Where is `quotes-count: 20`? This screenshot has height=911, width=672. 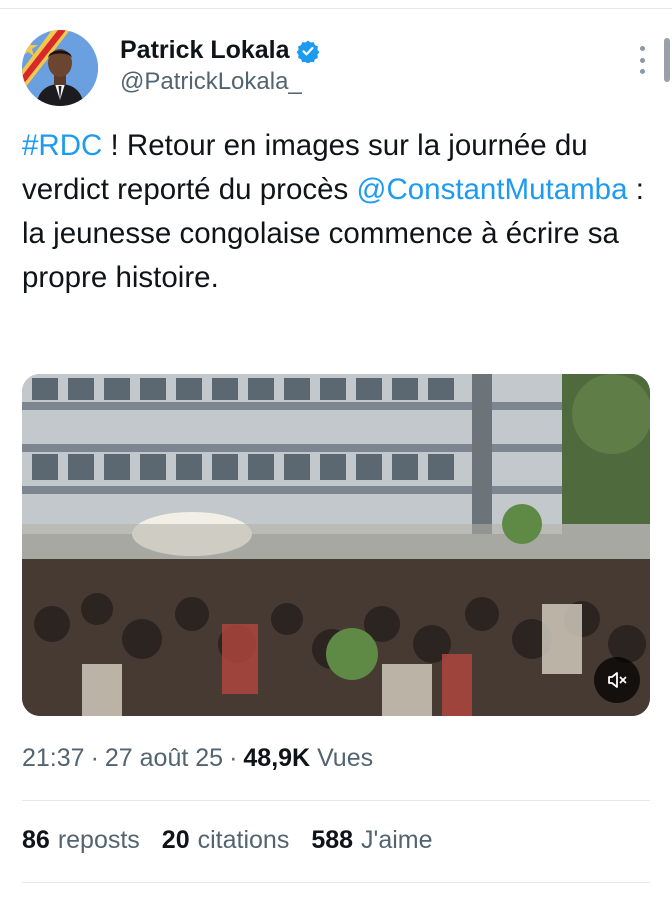
quotes-count: 20 is located at coordinates (175, 840).